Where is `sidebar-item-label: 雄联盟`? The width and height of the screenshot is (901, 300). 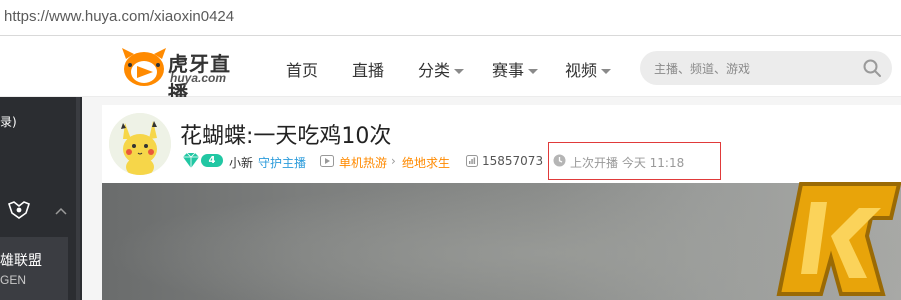 sidebar-item-label: 雄联盟 is located at coordinates (21, 261).